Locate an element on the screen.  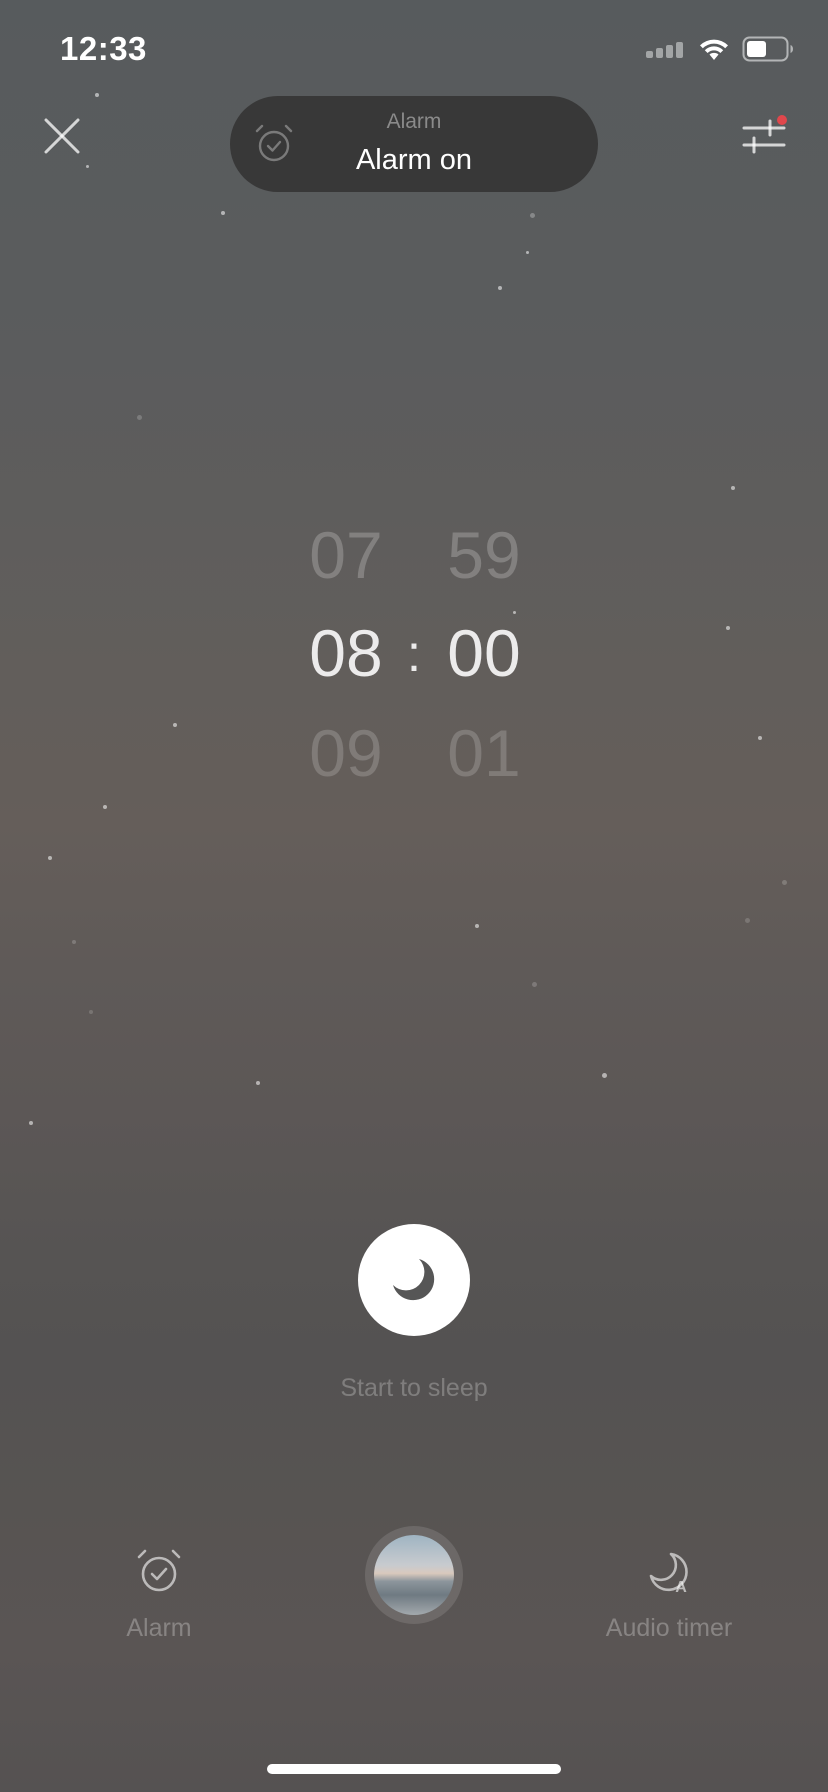
home-indicator is located at coordinates (414, 1769).